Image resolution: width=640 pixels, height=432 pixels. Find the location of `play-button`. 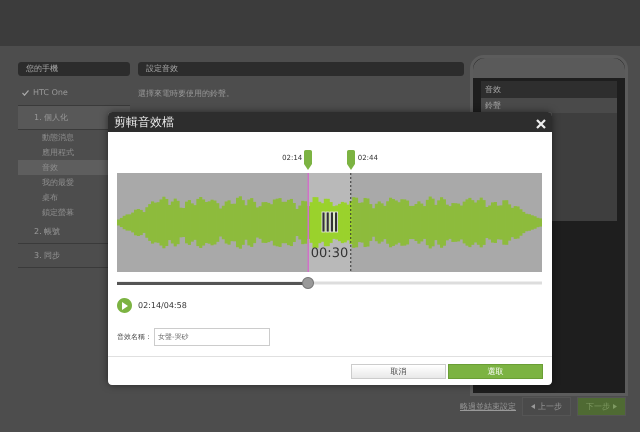

play-button is located at coordinates (124, 305).